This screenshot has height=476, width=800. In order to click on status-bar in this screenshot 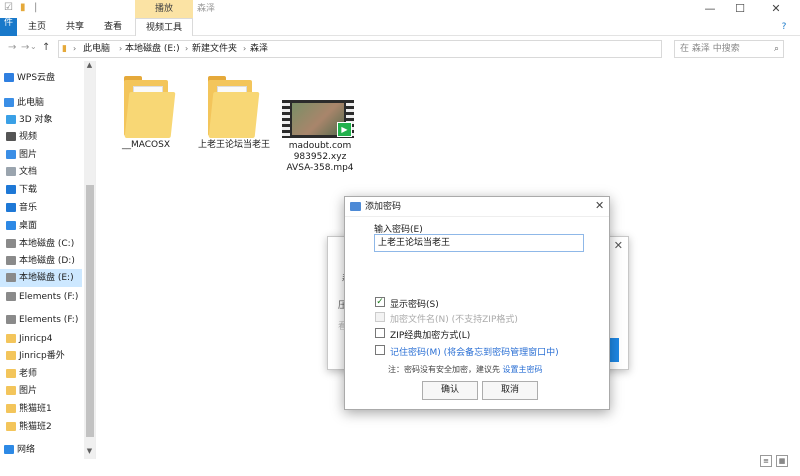, I will do `click(400, 467)`.